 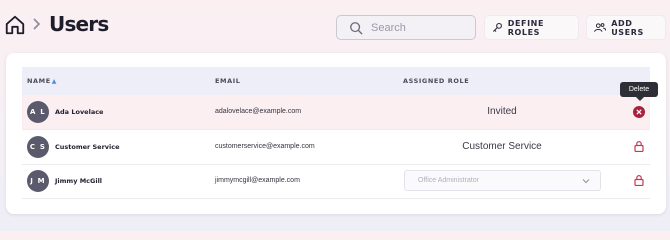 I want to click on page-title: Users, so click(x=79, y=24).